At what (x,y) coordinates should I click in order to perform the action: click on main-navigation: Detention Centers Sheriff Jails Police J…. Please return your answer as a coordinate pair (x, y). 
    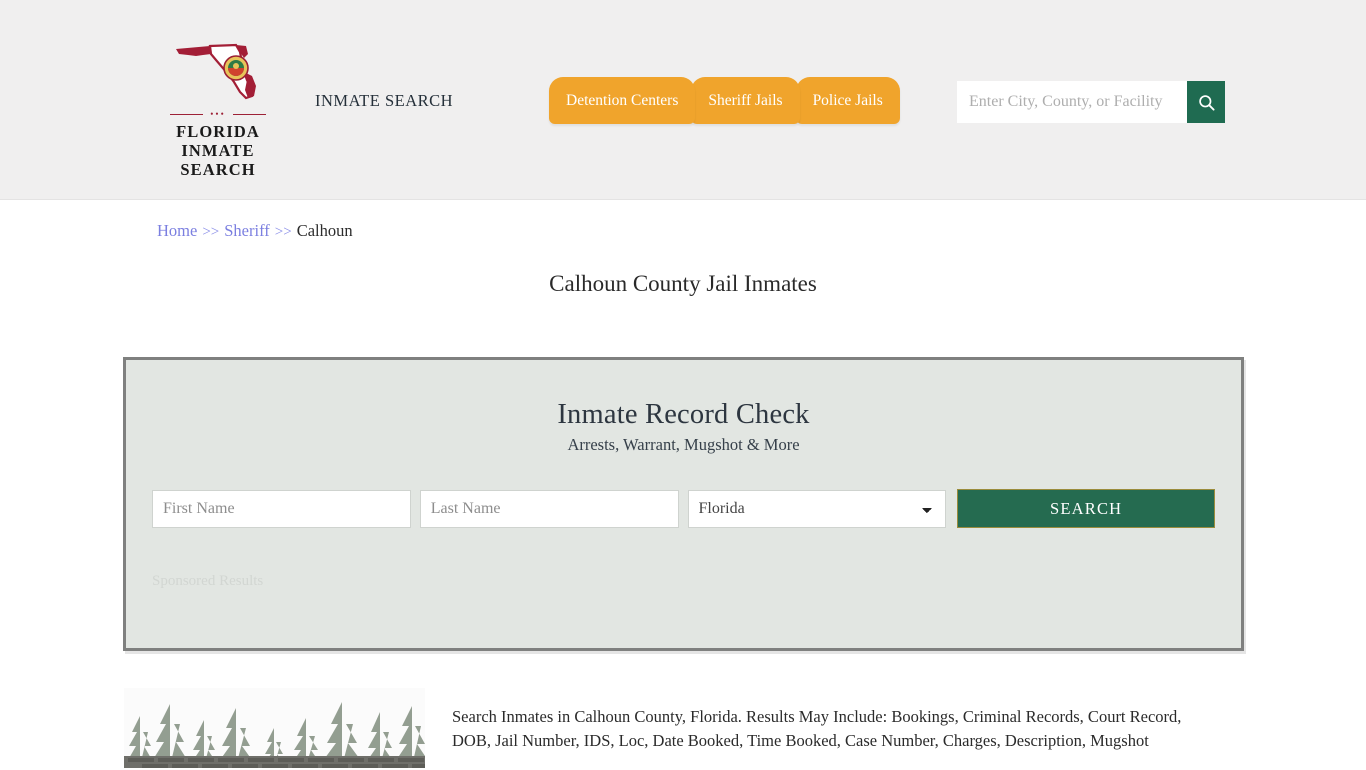
    Looking at the image, I should click on (724, 101).